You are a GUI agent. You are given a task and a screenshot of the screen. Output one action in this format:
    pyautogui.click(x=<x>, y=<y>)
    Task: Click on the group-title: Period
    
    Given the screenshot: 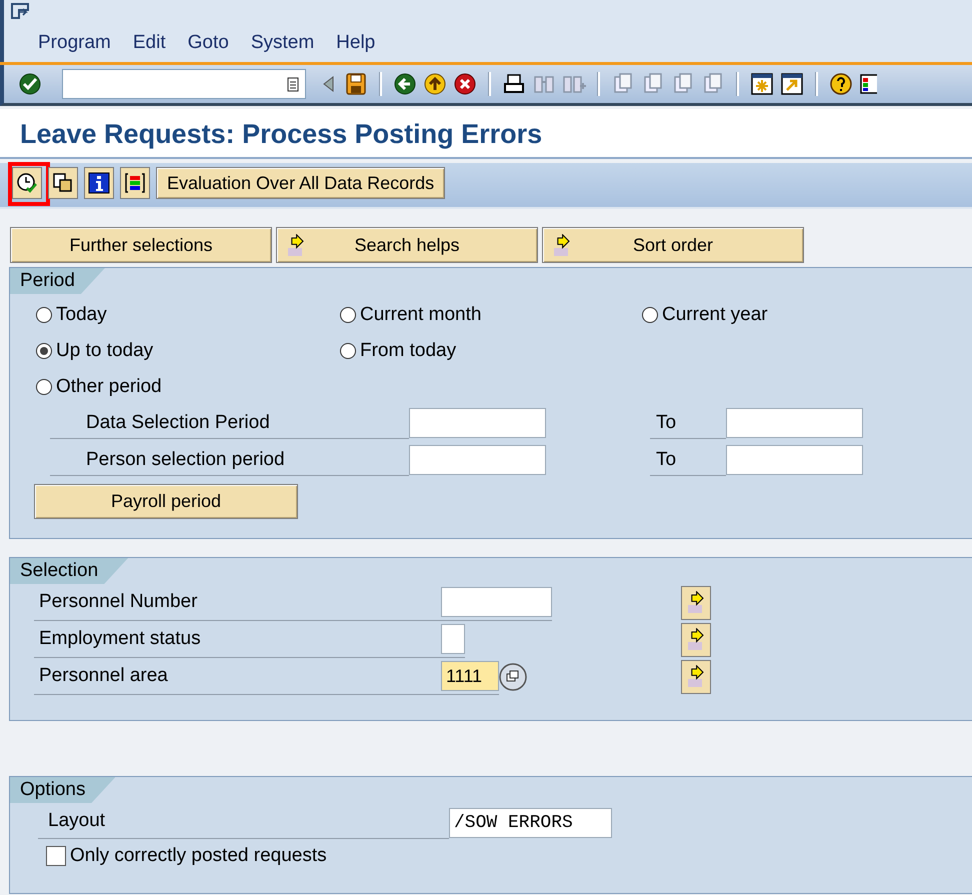 What is the action you would take?
    pyautogui.click(x=57, y=281)
    